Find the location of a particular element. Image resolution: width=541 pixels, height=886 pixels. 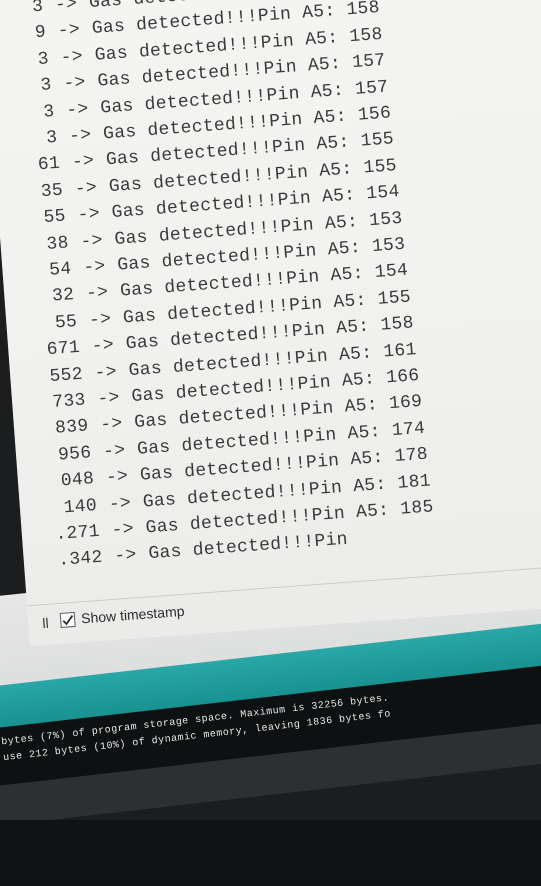

log-timestamp: 35 is located at coordinates (52, 191).